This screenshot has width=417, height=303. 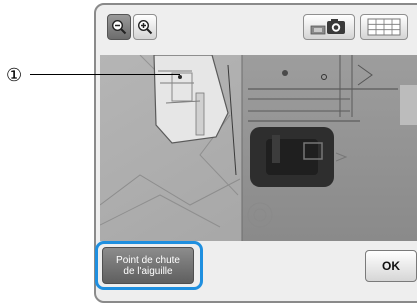 I want to click on grid-button, so click(x=384, y=27).